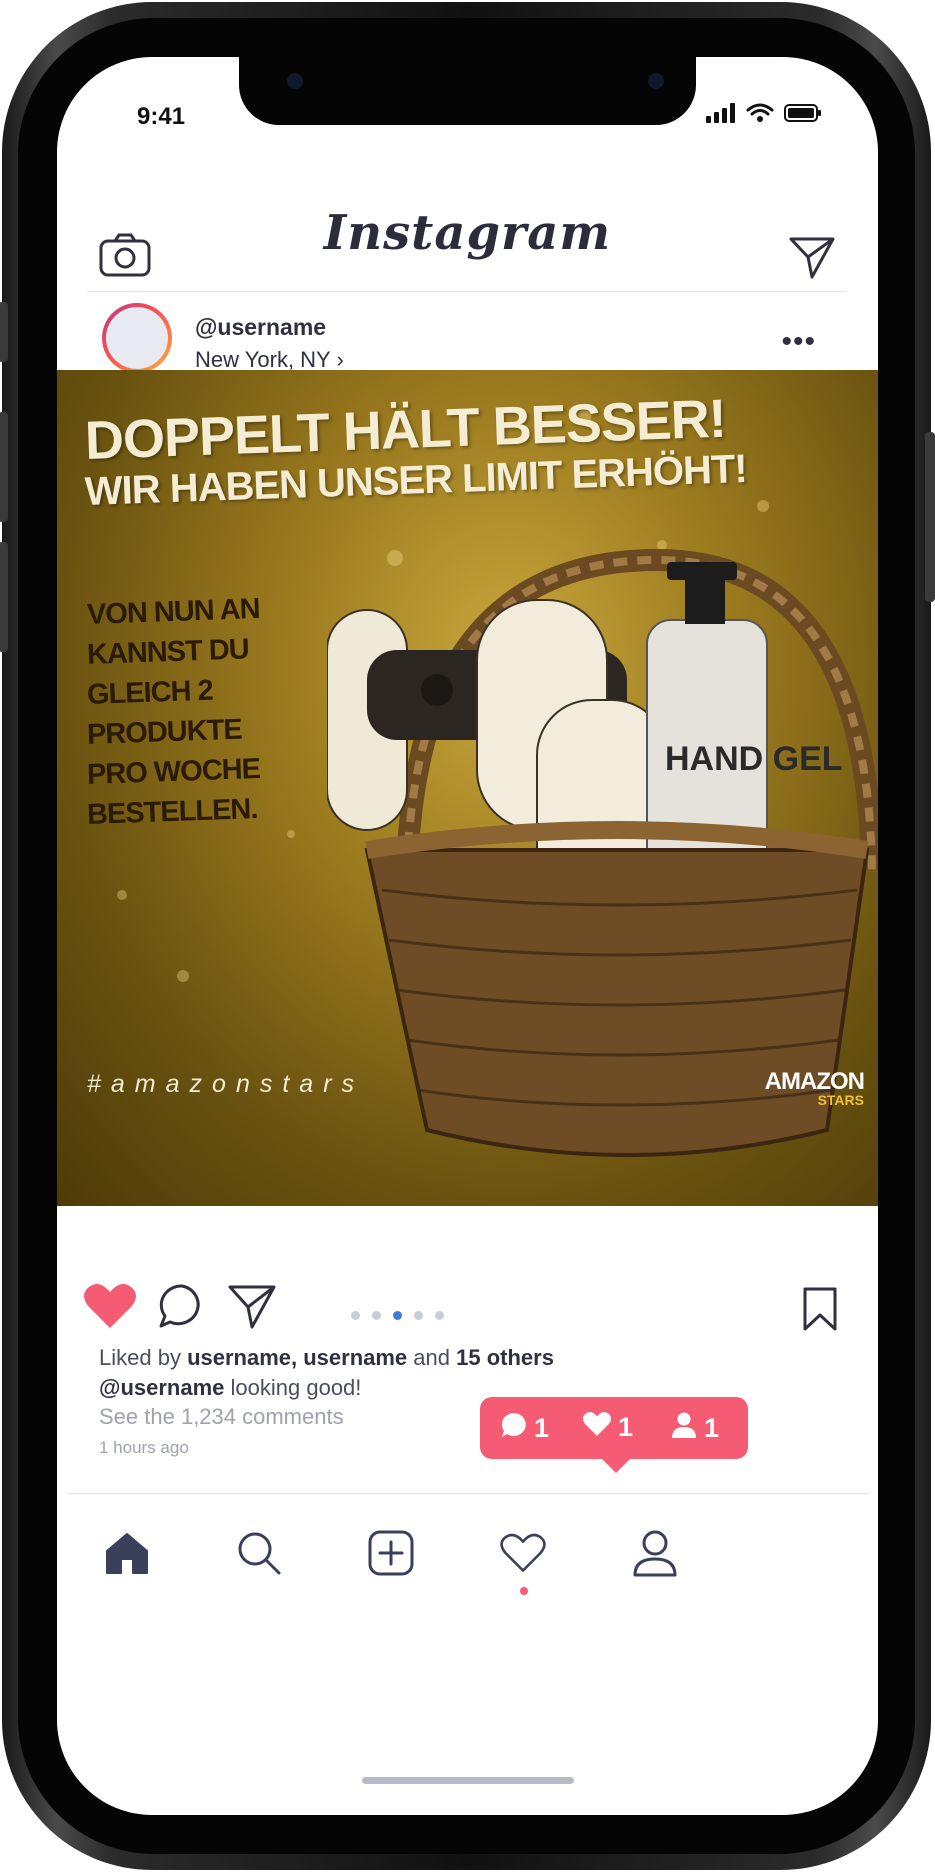 The height and width of the screenshot is (1875, 935). I want to click on heart-filled-icon, so click(110, 1308).